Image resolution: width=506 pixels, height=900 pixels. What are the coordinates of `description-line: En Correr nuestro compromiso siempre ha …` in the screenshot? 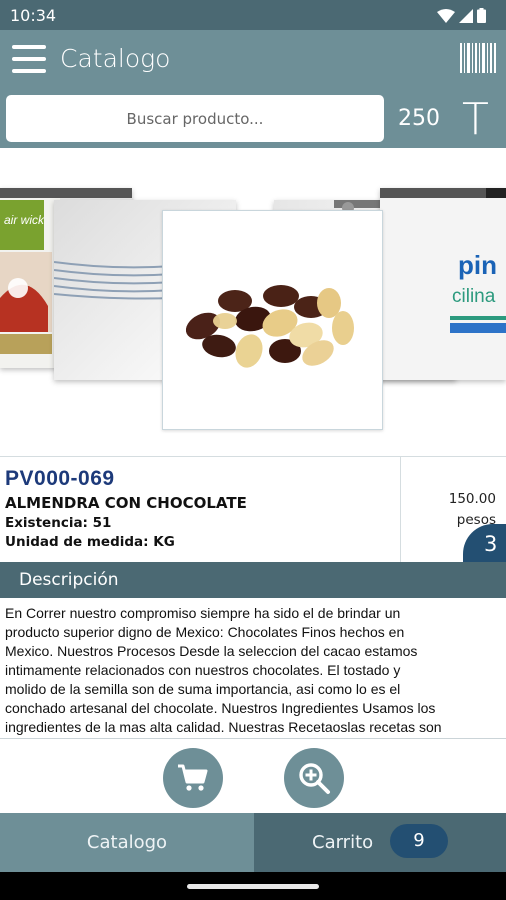 It's located at (203, 613).